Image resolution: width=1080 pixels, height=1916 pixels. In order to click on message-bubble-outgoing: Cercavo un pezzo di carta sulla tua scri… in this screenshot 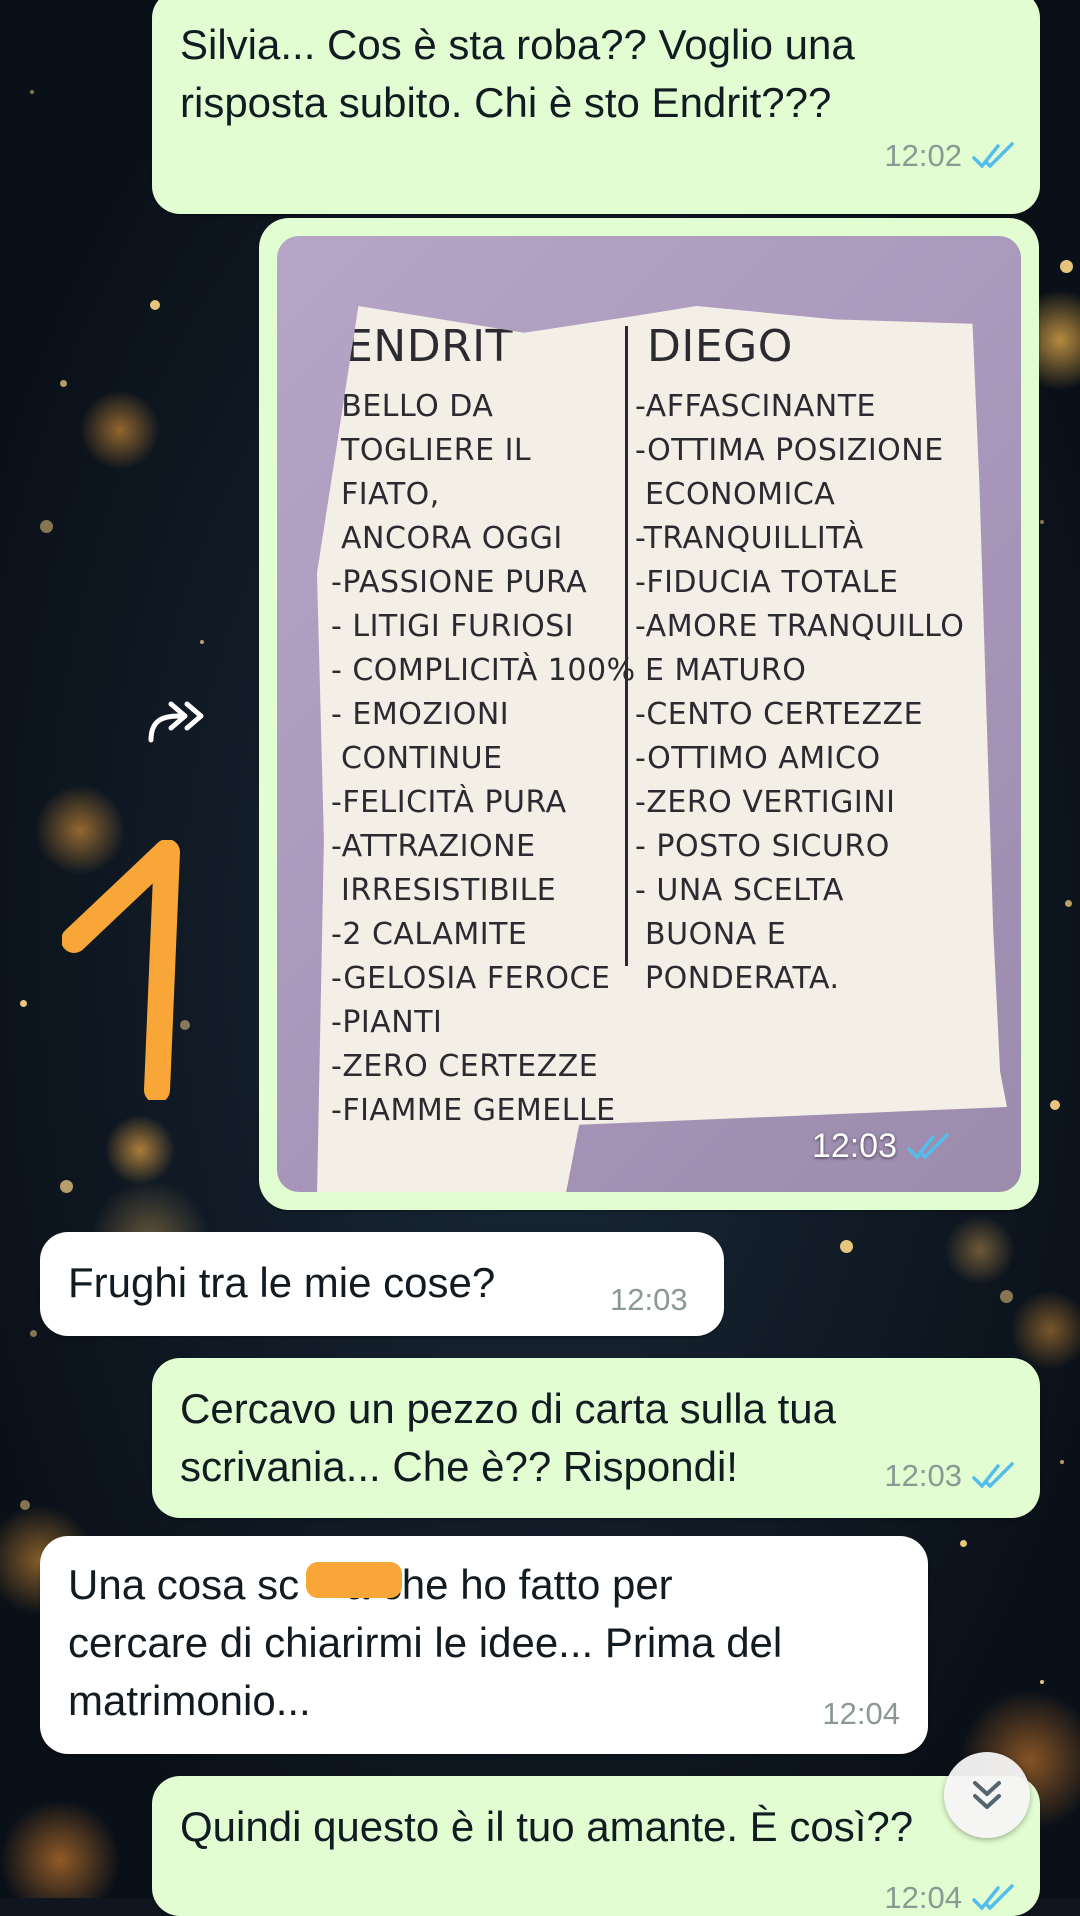, I will do `click(596, 1438)`.